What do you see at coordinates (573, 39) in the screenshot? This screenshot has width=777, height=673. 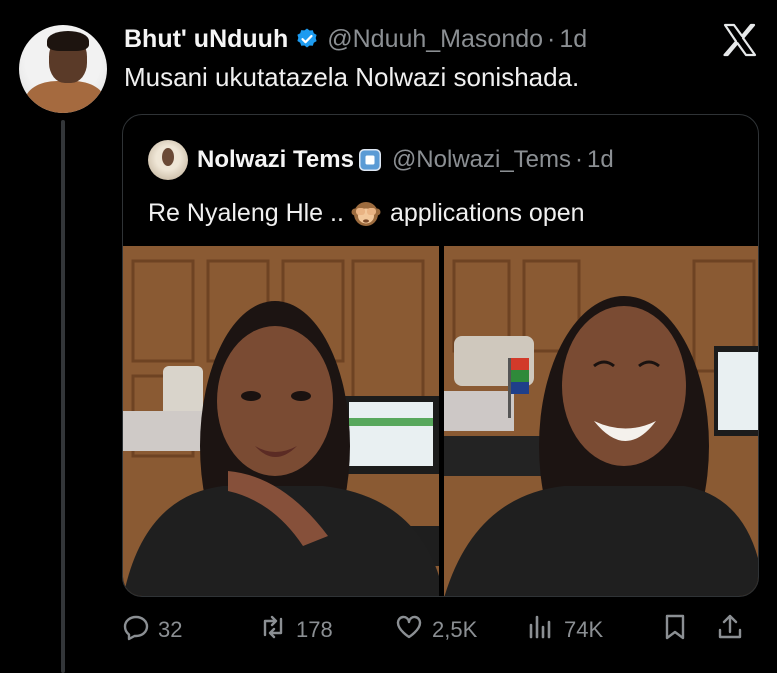 I see `tweet-time: 1d` at bounding box center [573, 39].